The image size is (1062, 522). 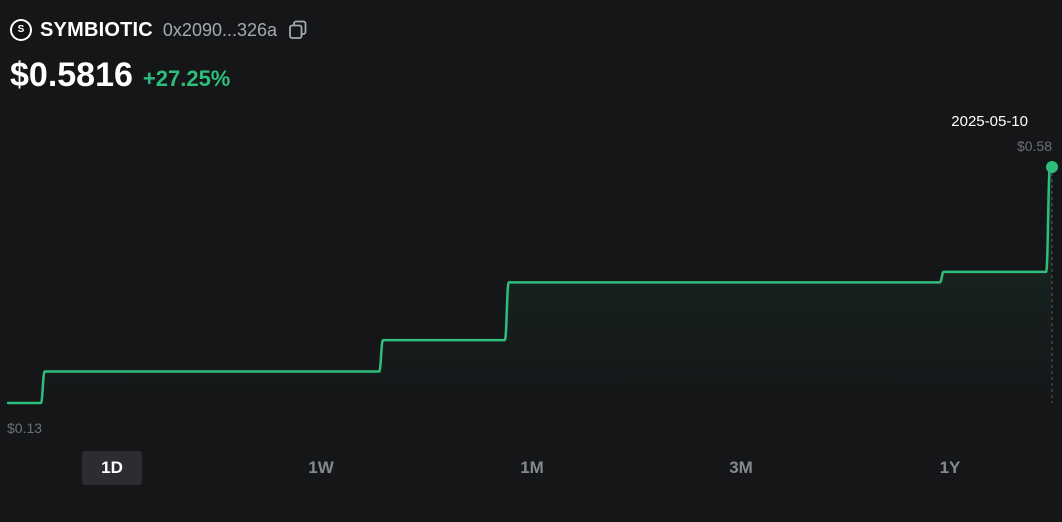 I want to click on latest-price-point, so click(x=1052, y=167).